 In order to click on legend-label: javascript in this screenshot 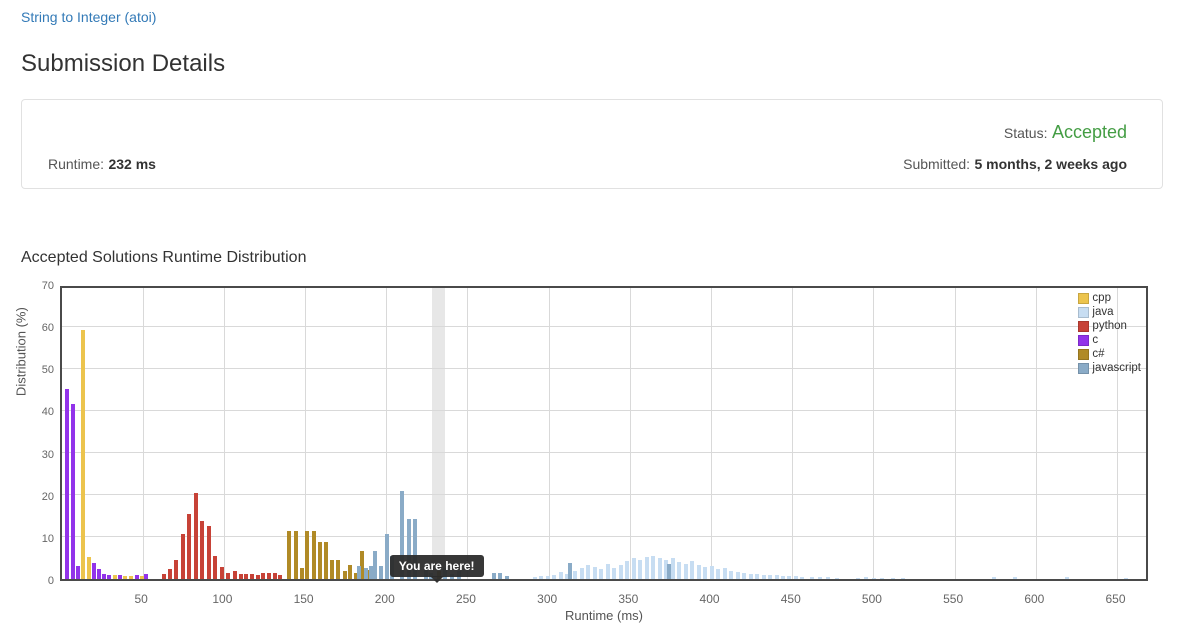, I will do `click(1116, 368)`.